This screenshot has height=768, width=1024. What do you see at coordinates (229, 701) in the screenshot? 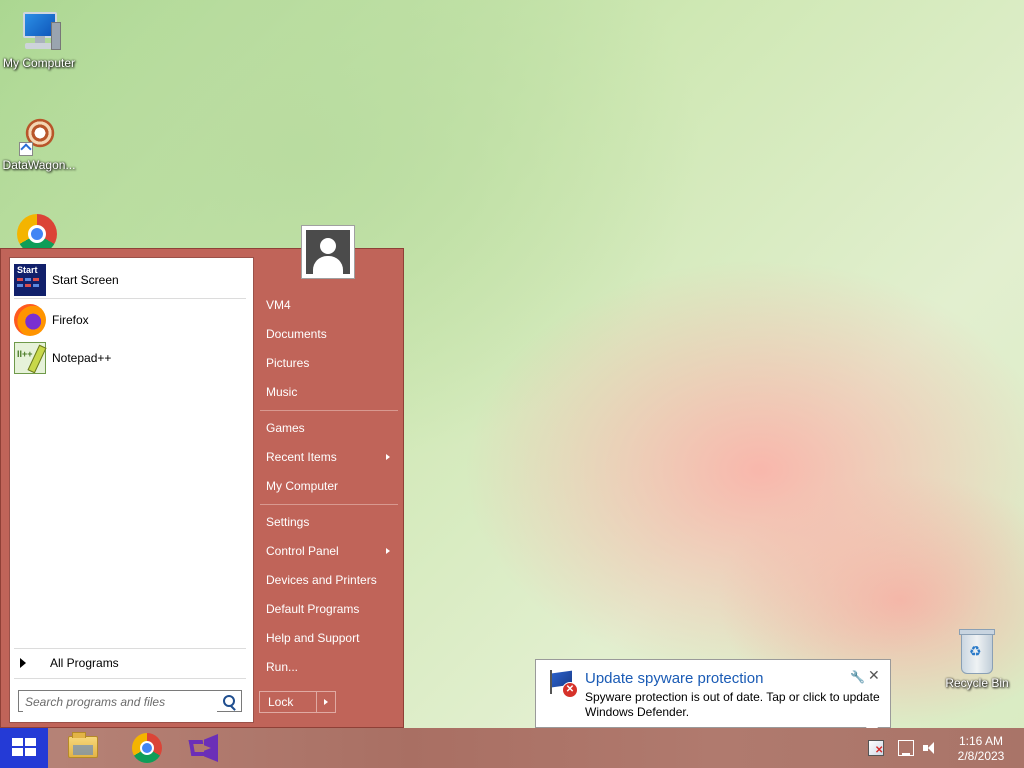
I see `search-icon` at bounding box center [229, 701].